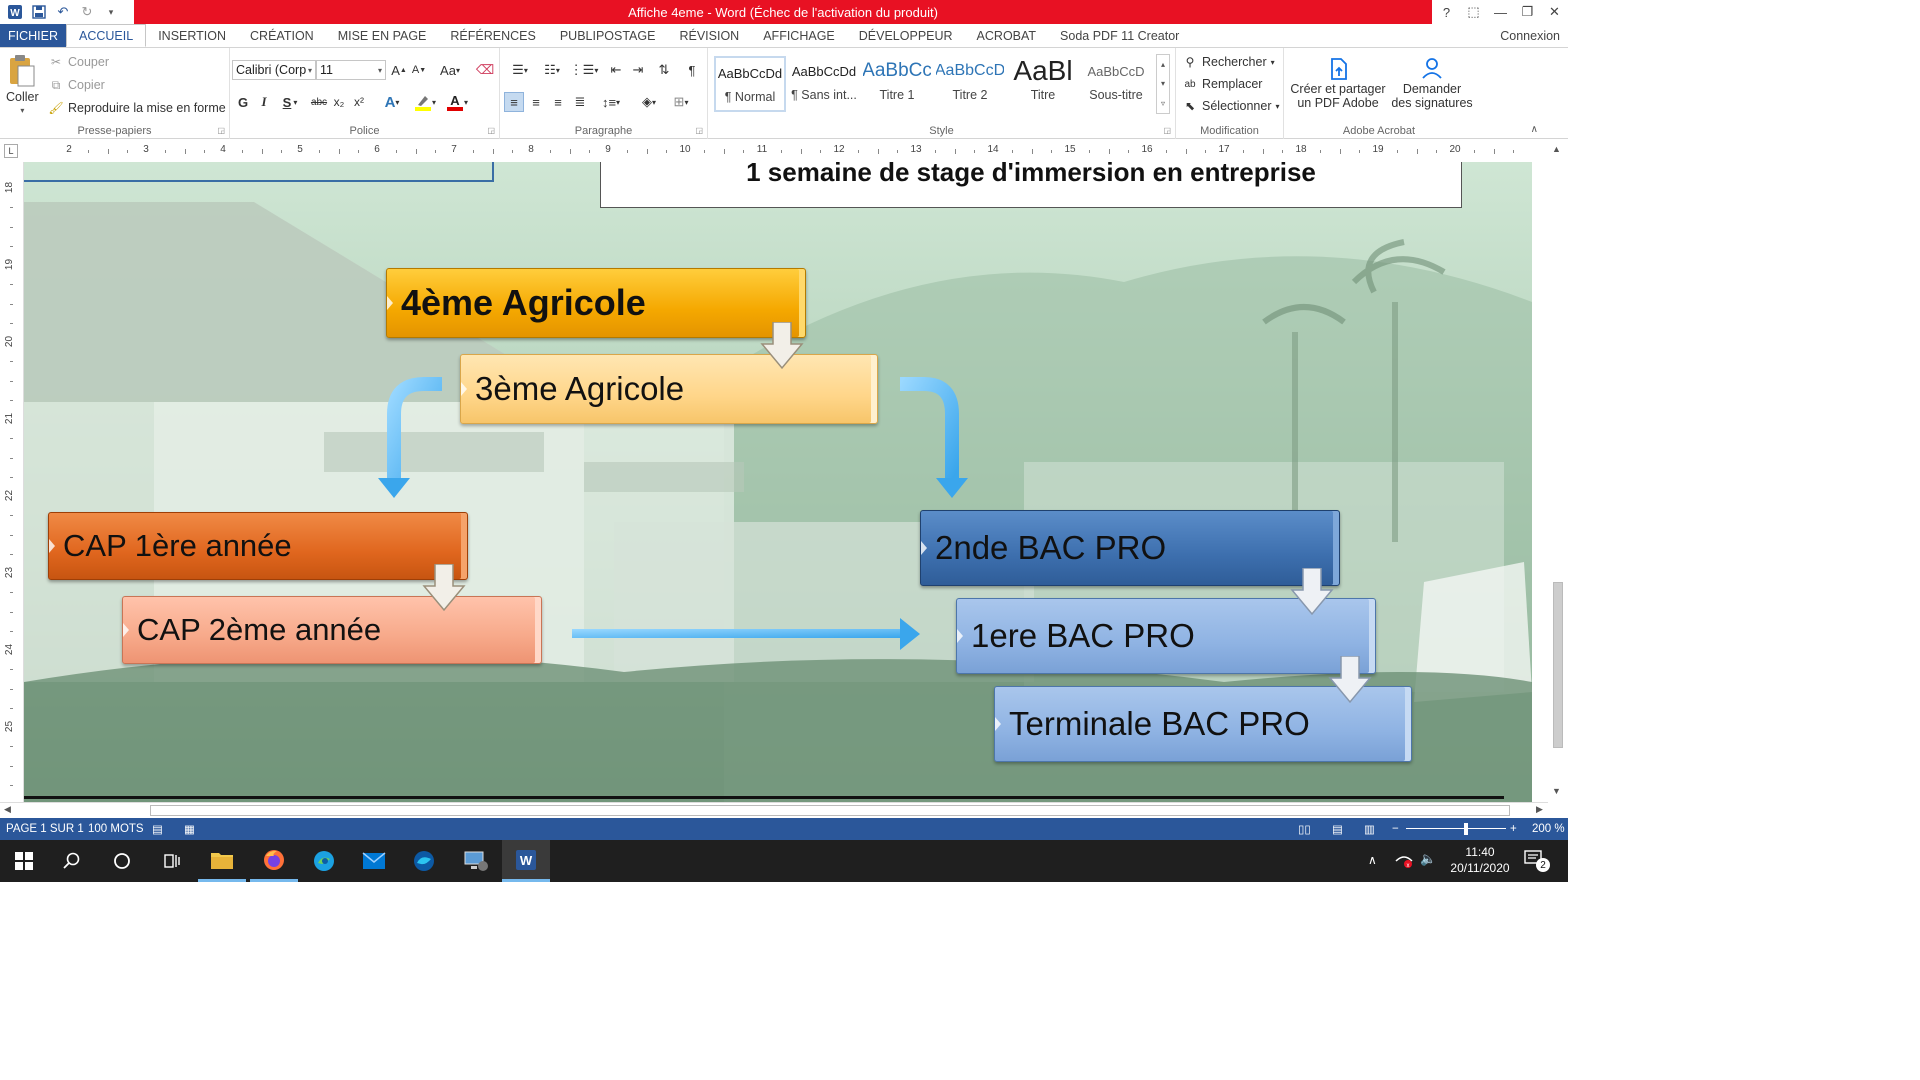 This screenshot has width=1920, height=1080. I want to click on scroll-down-icon: ▾, so click(1163, 83).